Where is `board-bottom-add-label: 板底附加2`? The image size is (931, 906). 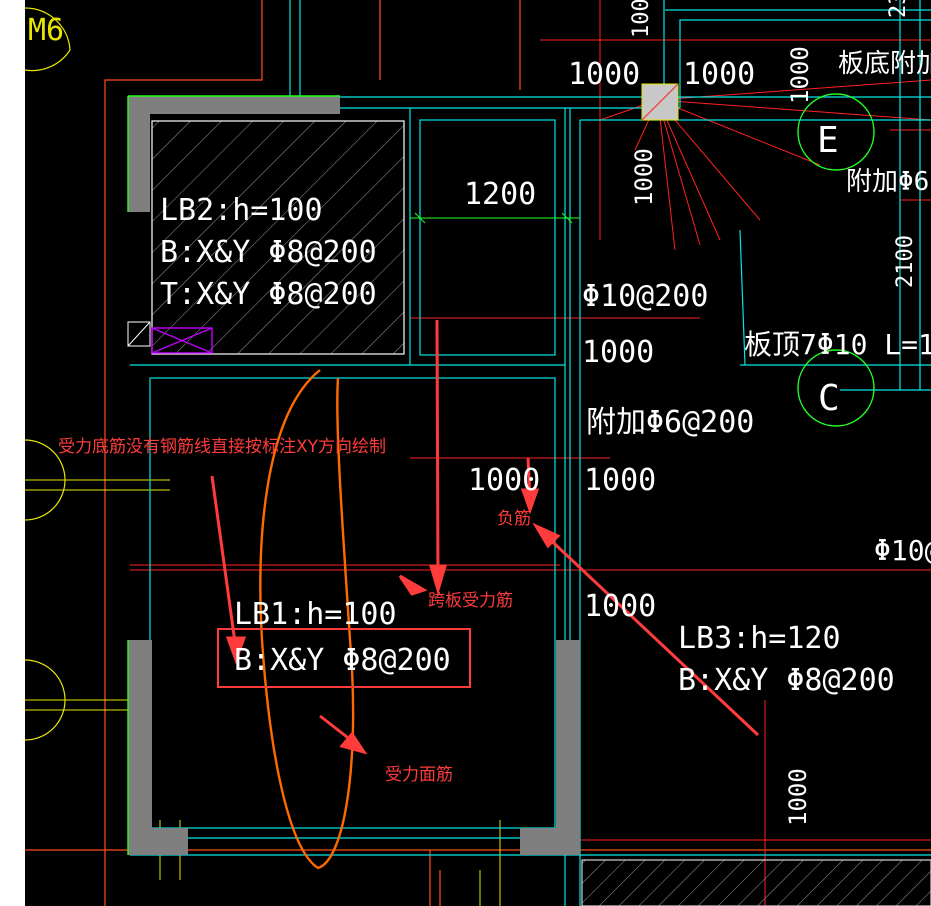 board-bottom-add-label: 板底附加2 is located at coordinates (884, 64).